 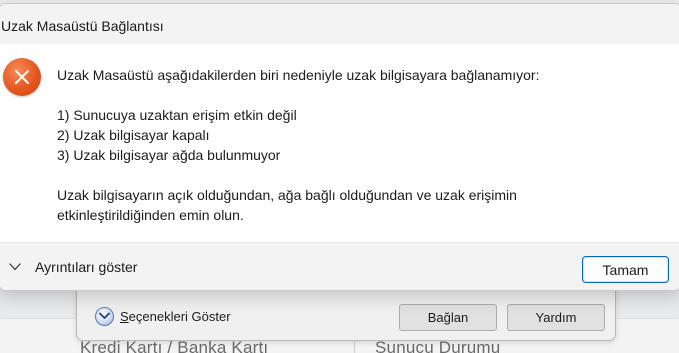 I want to click on show-details-label: Ayrıntıları göster, so click(x=86, y=267).